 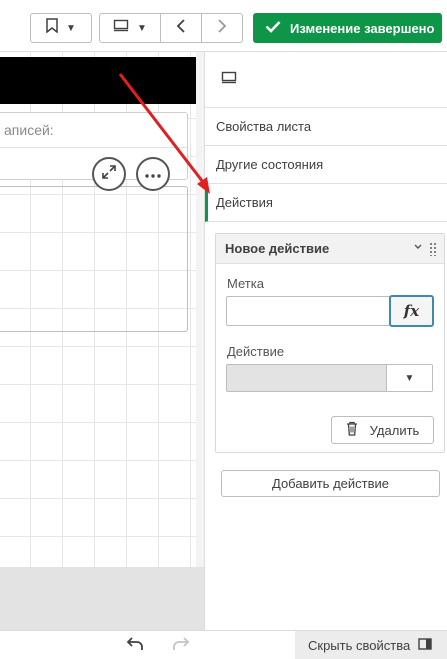 I want to click on undo-icon, so click(x=135, y=646).